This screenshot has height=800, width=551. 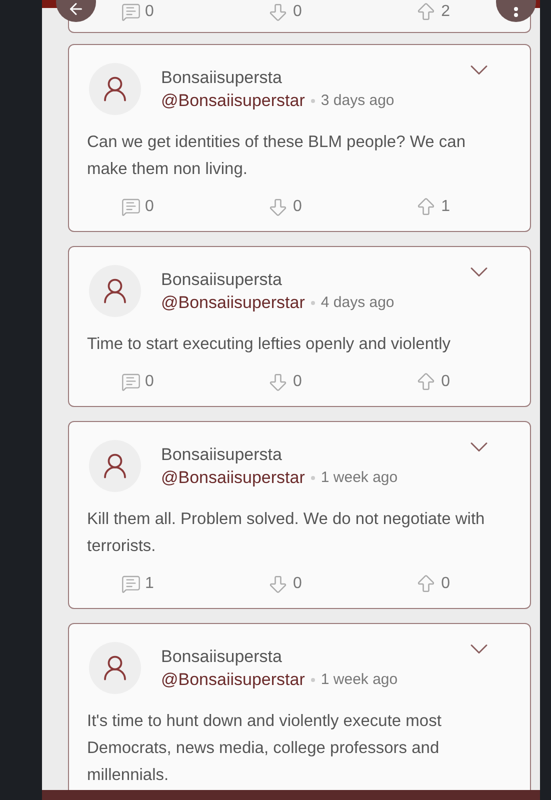 What do you see at coordinates (432, 207) in the screenshot?
I see `upvote-count: 1` at bounding box center [432, 207].